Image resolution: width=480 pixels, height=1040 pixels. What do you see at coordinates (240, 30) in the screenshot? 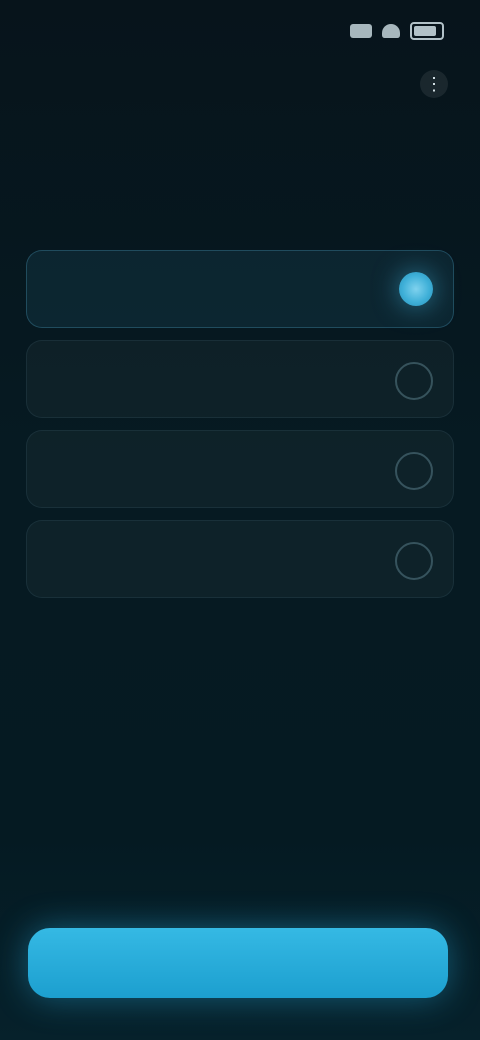
I see `status-bar` at bounding box center [240, 30].